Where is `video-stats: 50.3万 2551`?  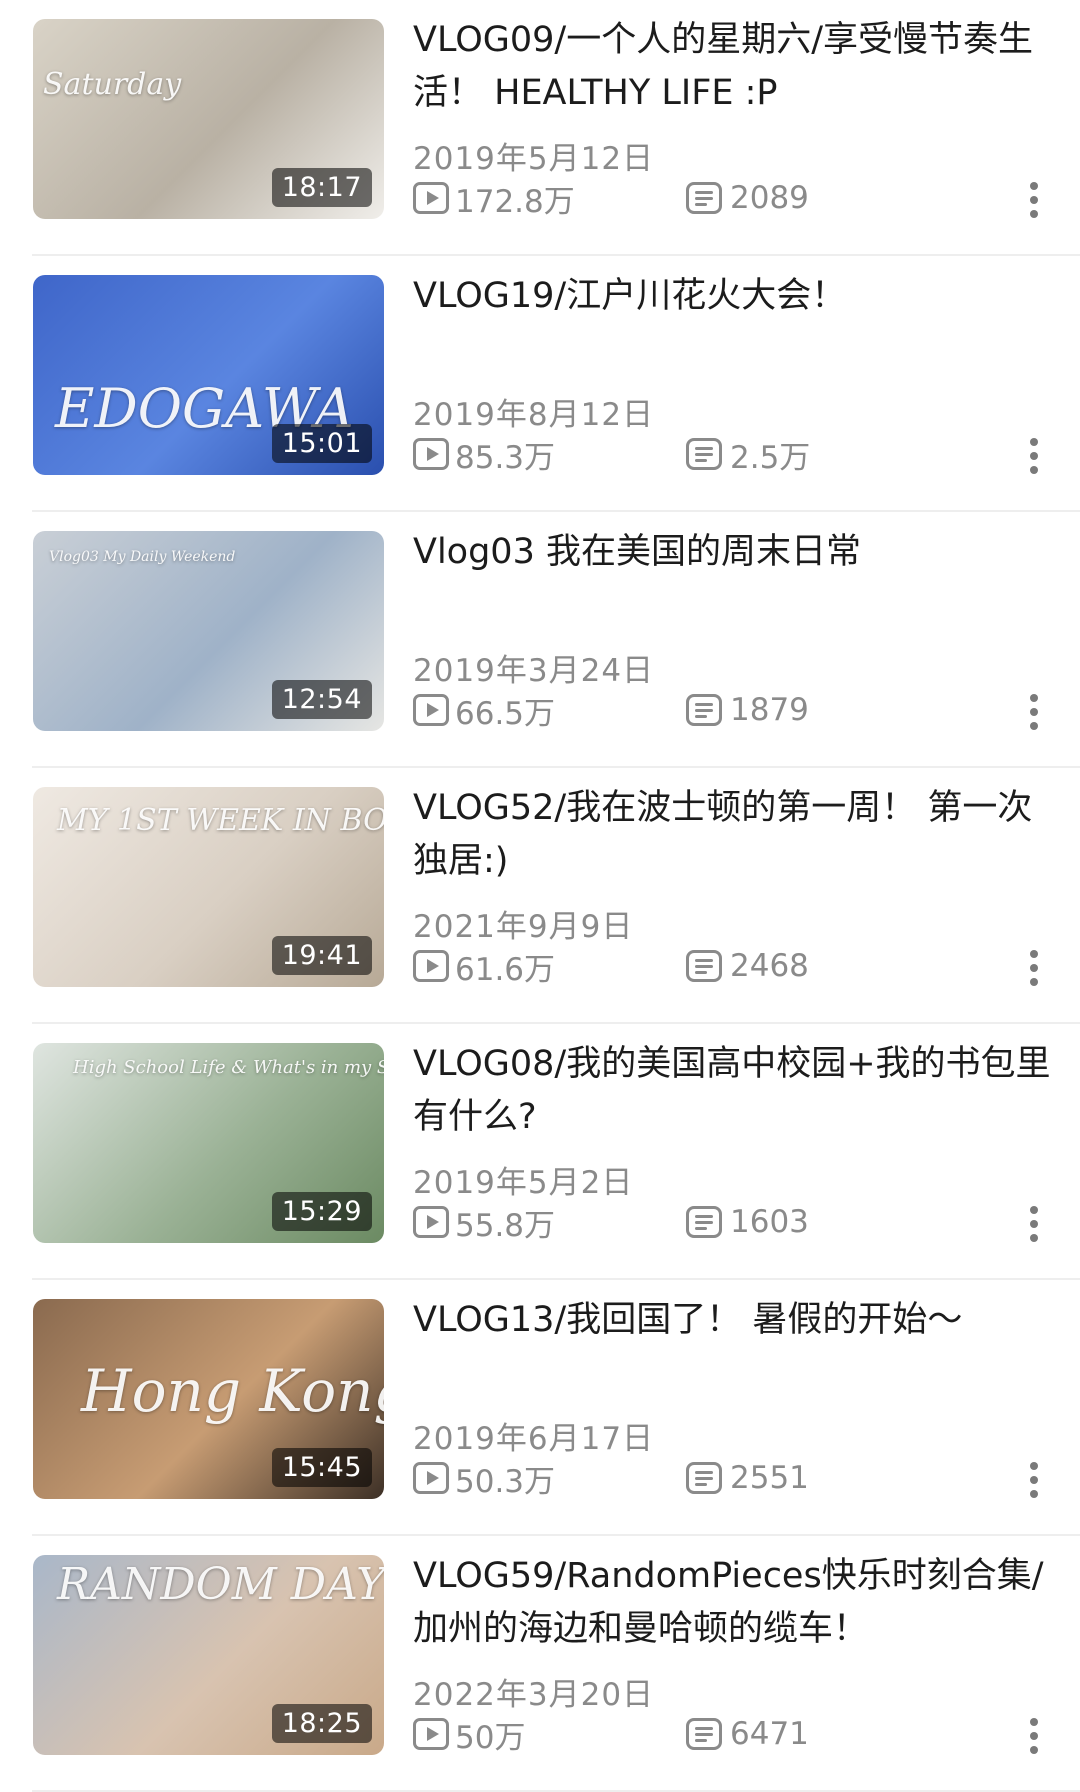
video-stats: 50.3万 2551 is located at coordinates (733, 1479).